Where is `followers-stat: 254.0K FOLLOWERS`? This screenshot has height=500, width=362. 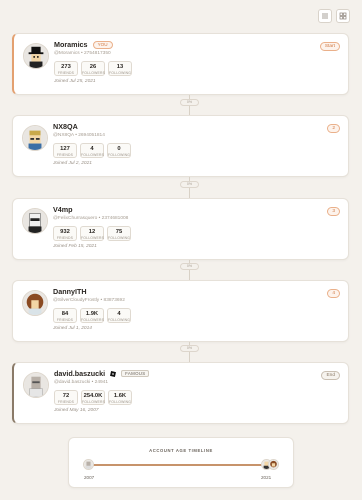
followers-stat: 254.0K FOLLOWERS is located at coordinates (93, 397).